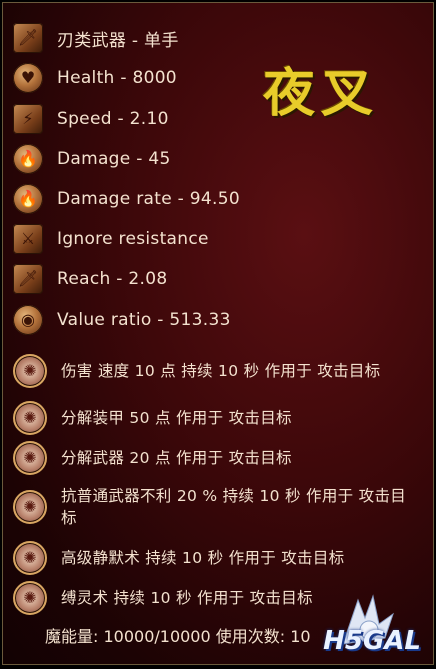 The height and width of the screenshot is (669, 436). What do you see at coordinates (117, 78) in the screenshot?
I see `stat-label: Health - 8000` at bounding box center [117, 78].